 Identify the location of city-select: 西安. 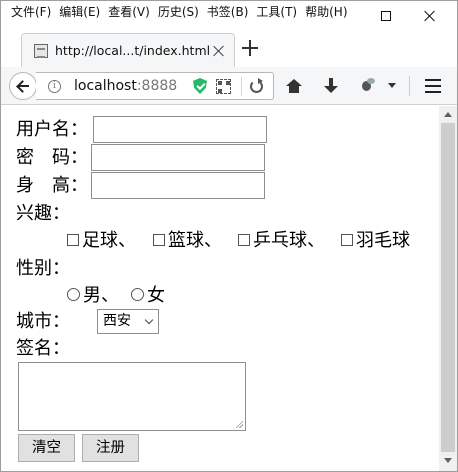
(128, 321).